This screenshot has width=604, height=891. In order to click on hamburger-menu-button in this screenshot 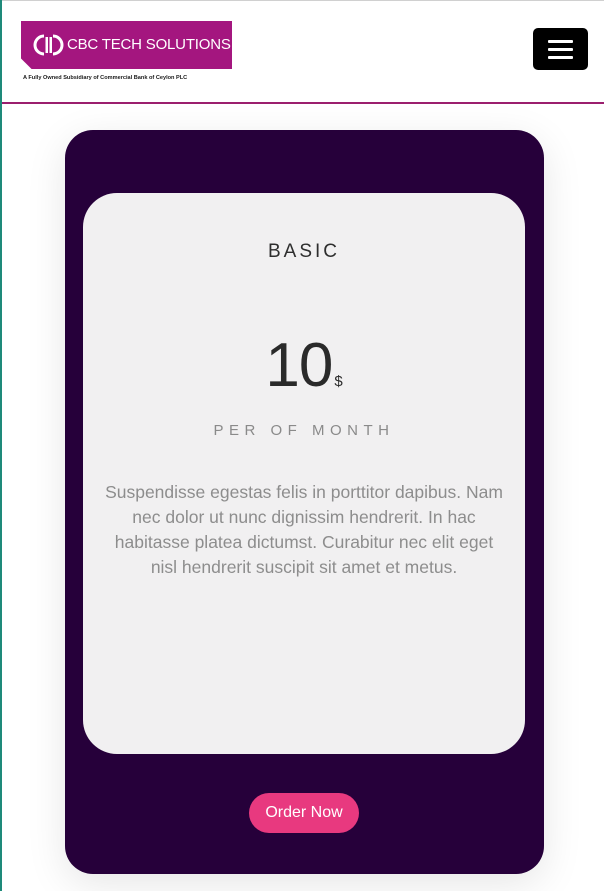, I will do `click(560, 49)`.